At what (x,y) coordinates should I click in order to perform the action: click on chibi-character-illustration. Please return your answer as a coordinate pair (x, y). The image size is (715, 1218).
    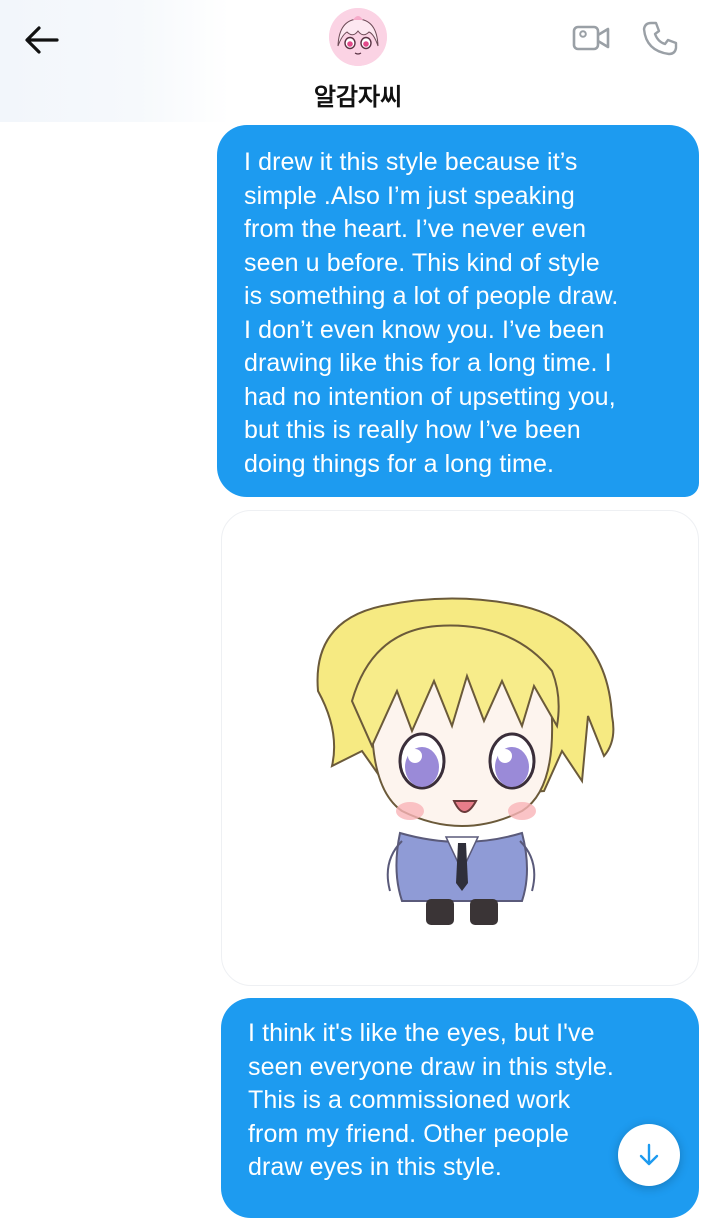
    Looking at the image, I should click on (465, 761).